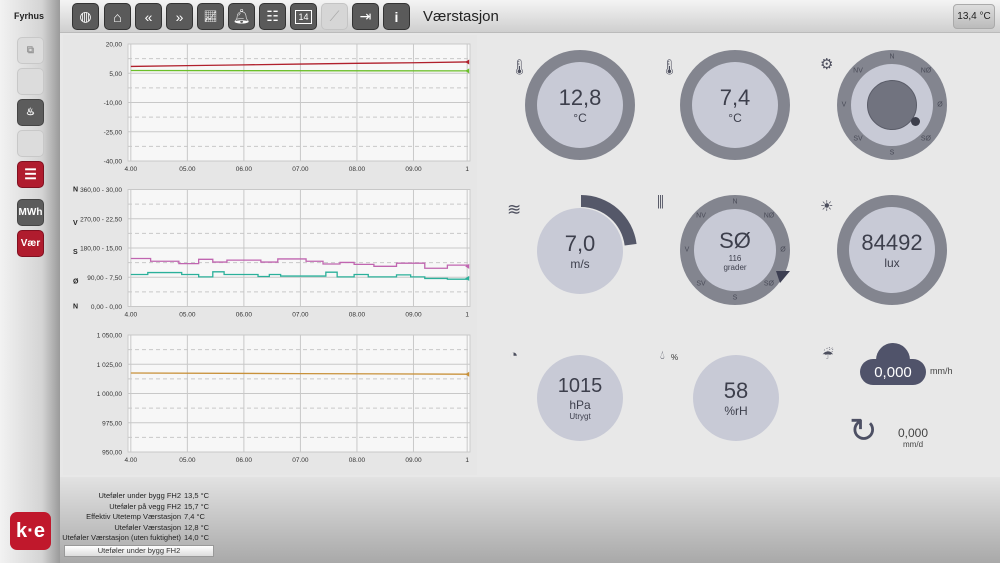  I want to click on calendar-list-icon: ☷, so click(272, 16).